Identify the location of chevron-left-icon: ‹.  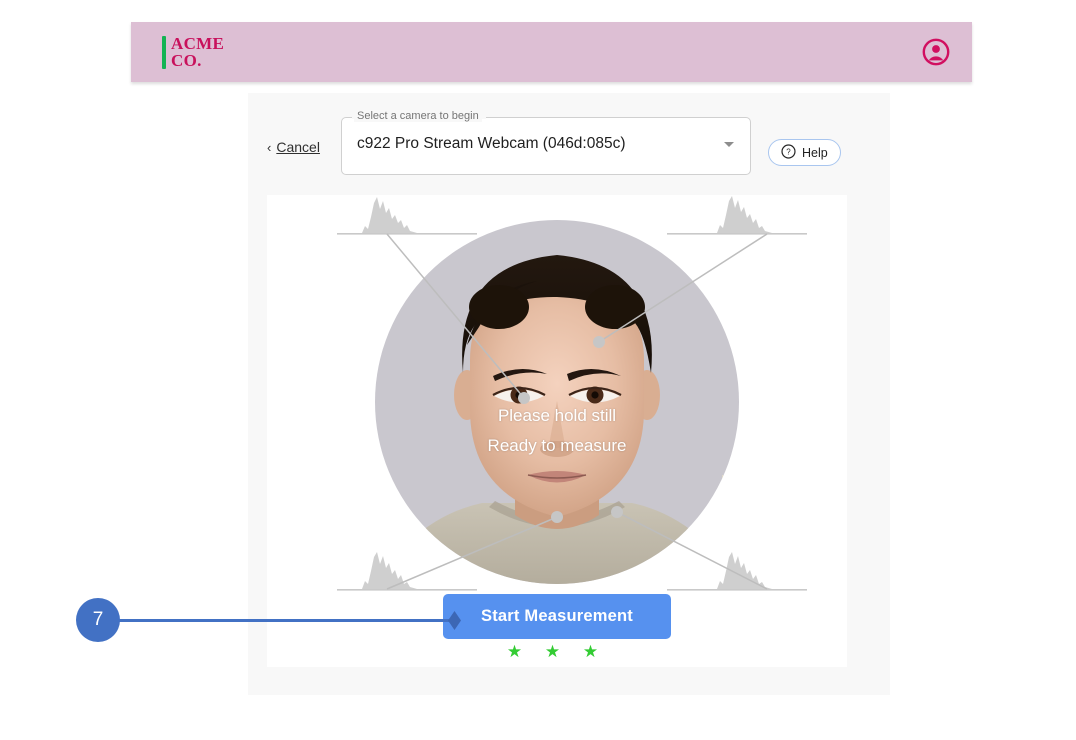
(269, 147).